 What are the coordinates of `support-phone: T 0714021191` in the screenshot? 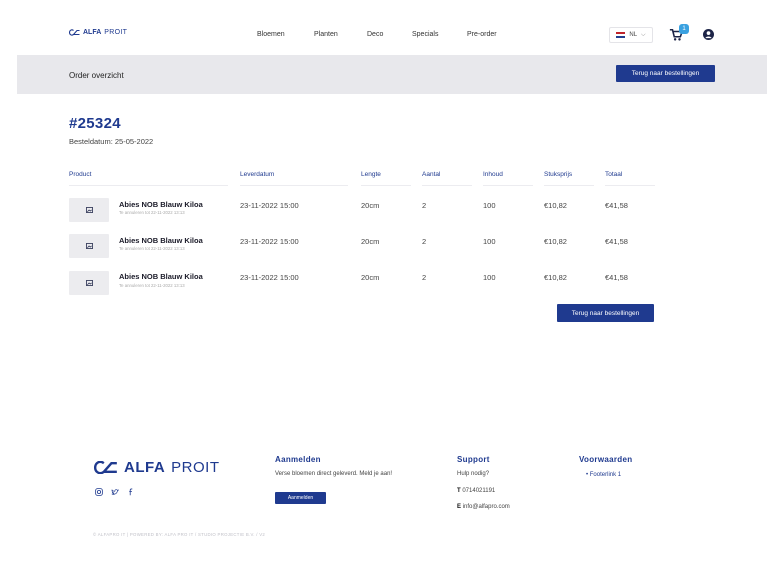 It's located at (476, 491).